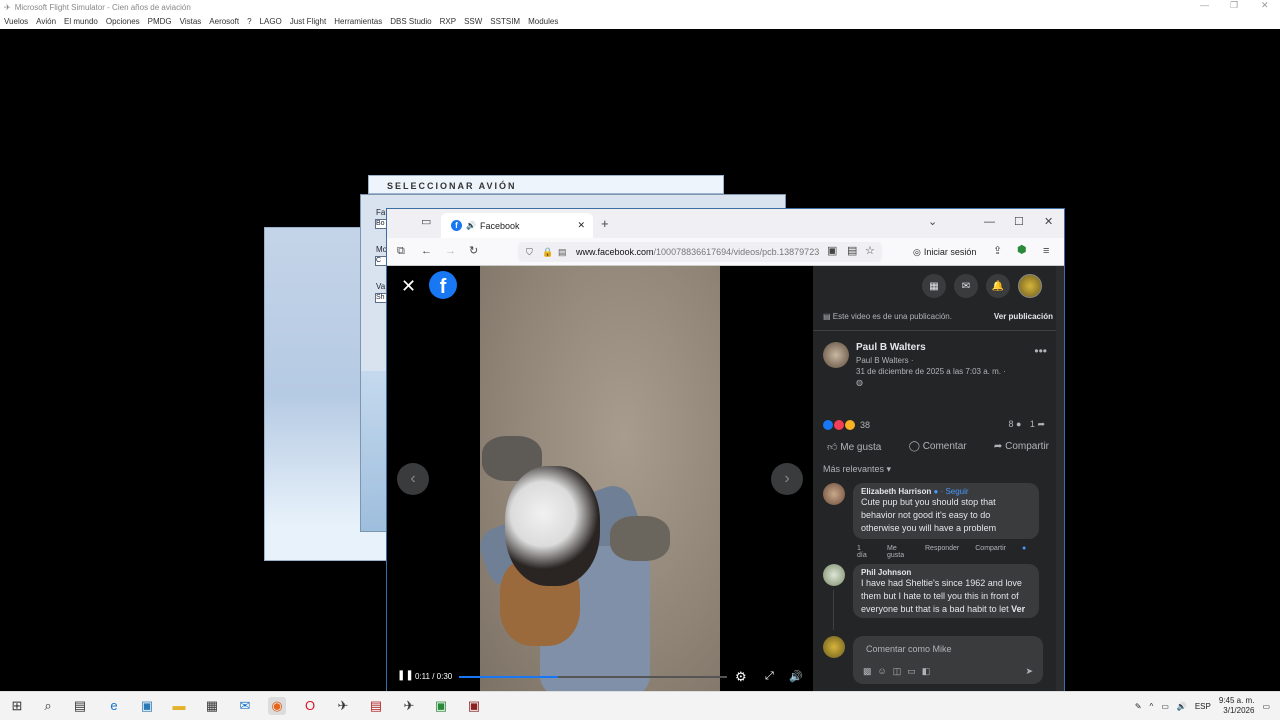  I want to click on reactions-summary: 38, so click(846, 424).